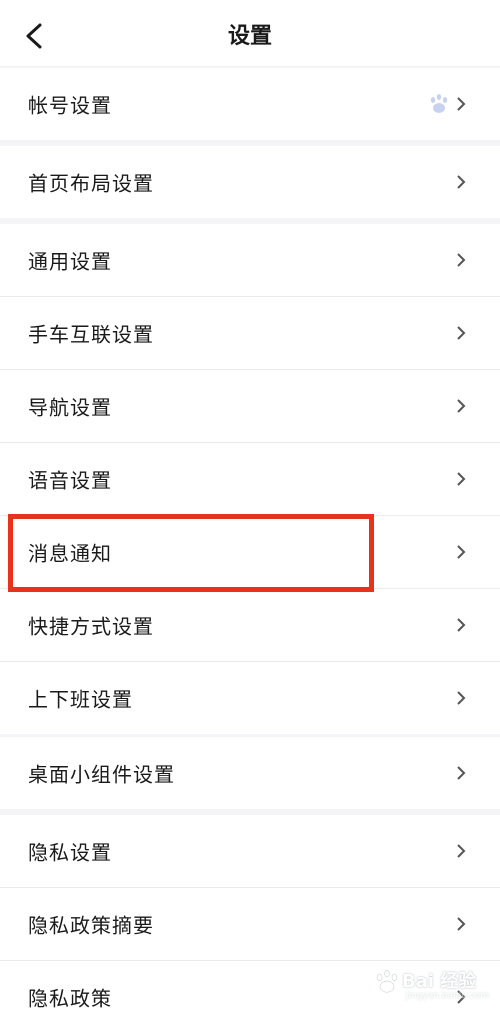  Describe the element at coordinates (91, 626) in the screenshot. I see `row-label: 快捷方式设置` at that location.